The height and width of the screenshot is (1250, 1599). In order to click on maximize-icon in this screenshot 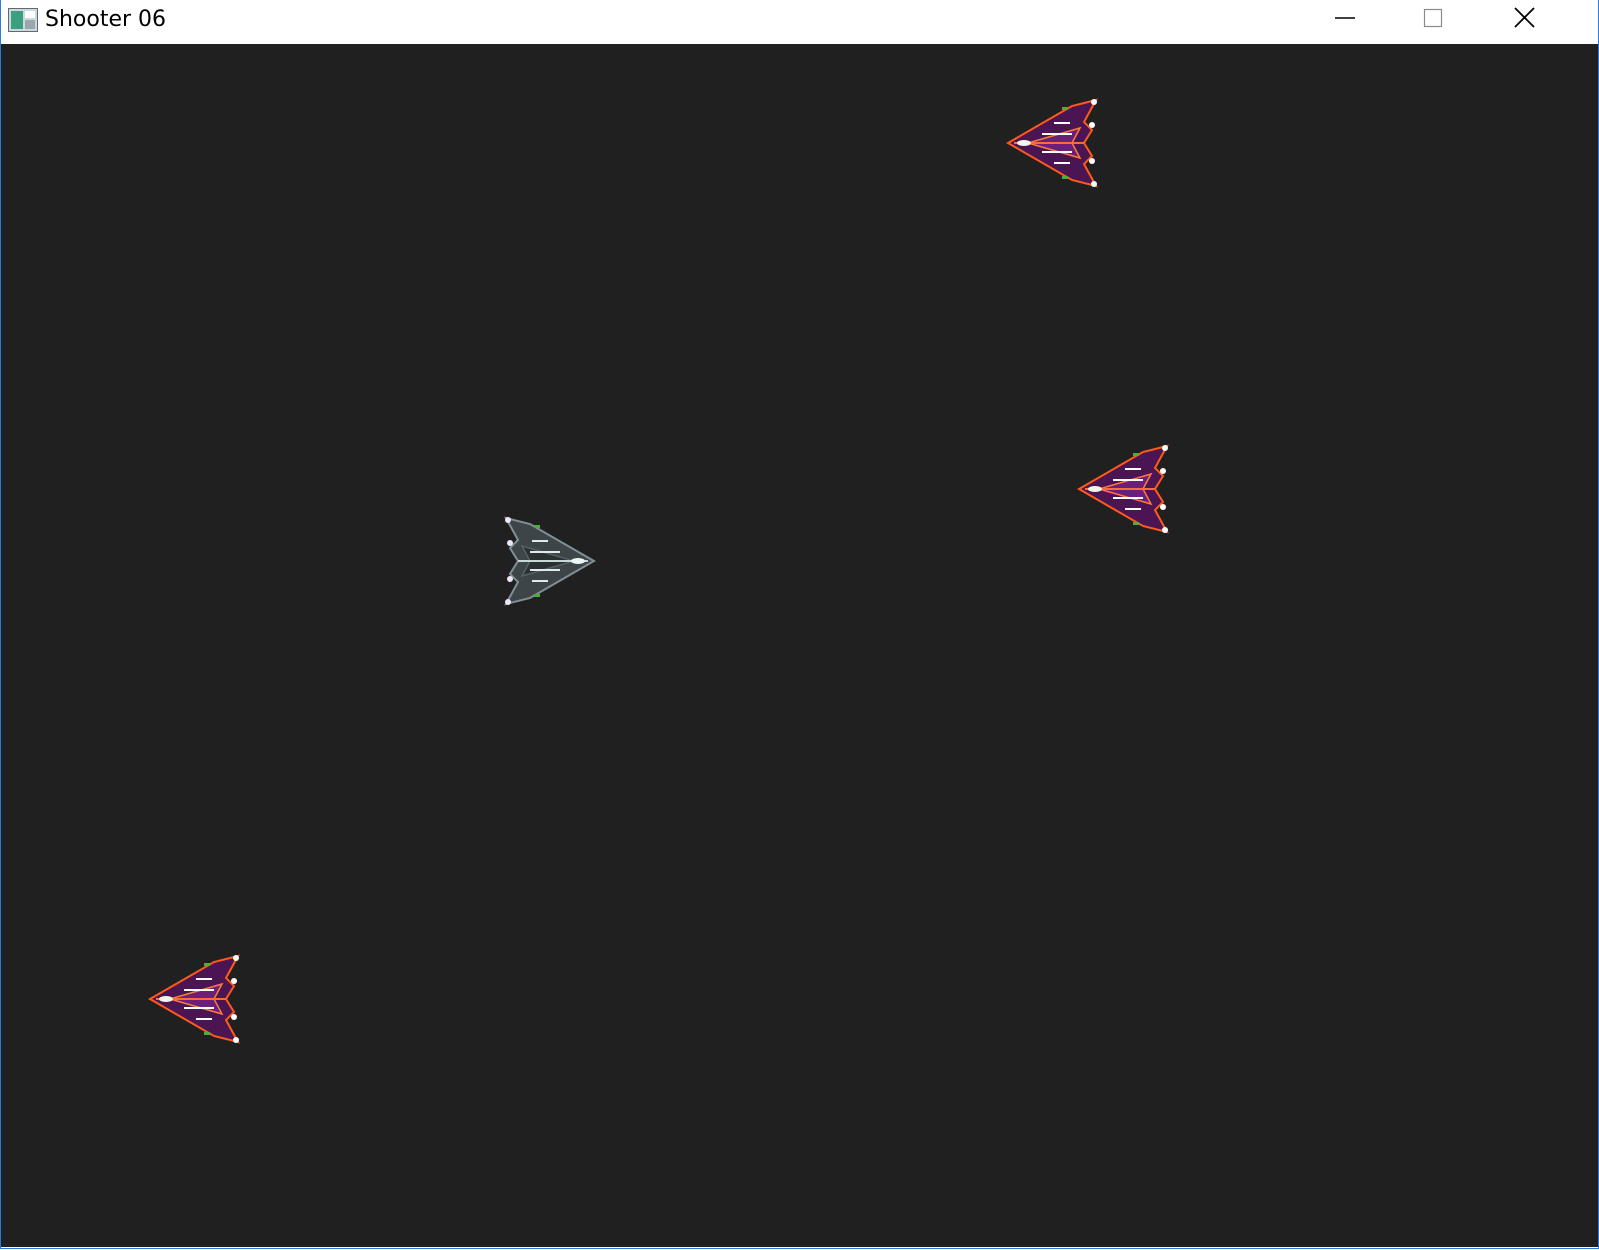, I will do `click(1433, 18)`.